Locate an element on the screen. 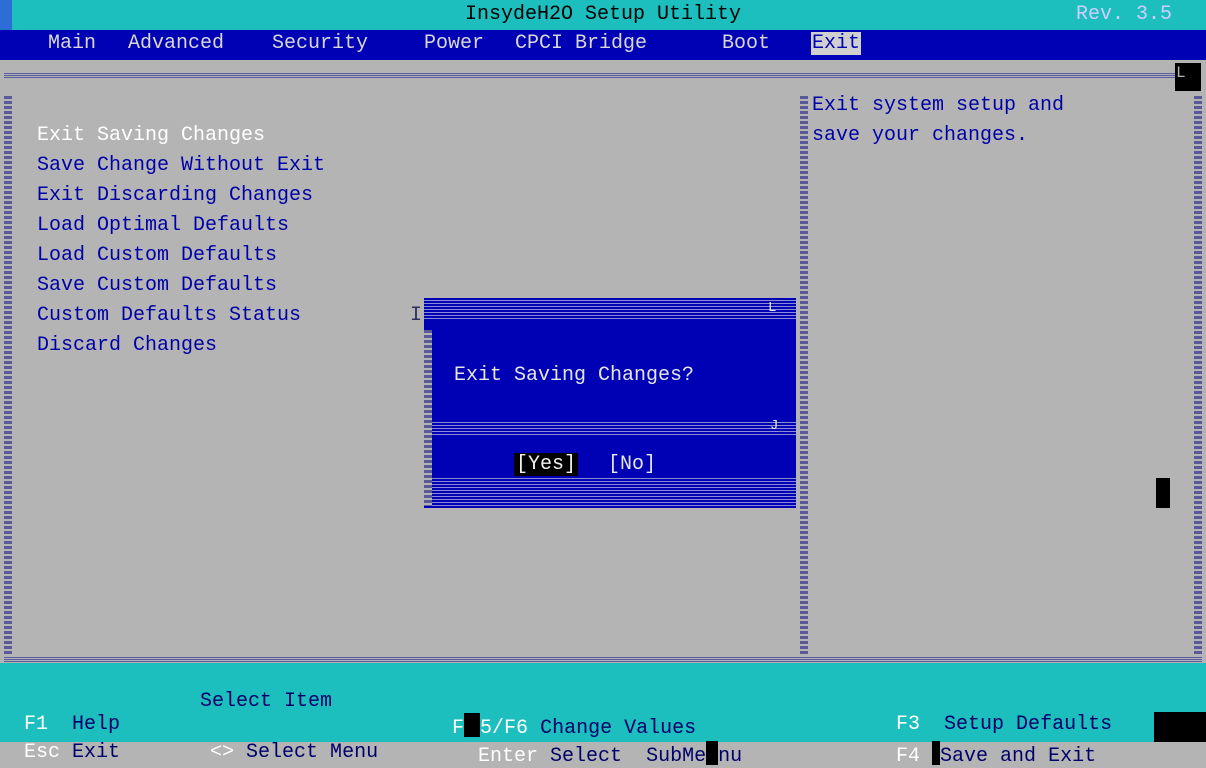 The image size is (1206, 768). revision-label: Rev. 3.5 is located at coordinates (1123, 14).